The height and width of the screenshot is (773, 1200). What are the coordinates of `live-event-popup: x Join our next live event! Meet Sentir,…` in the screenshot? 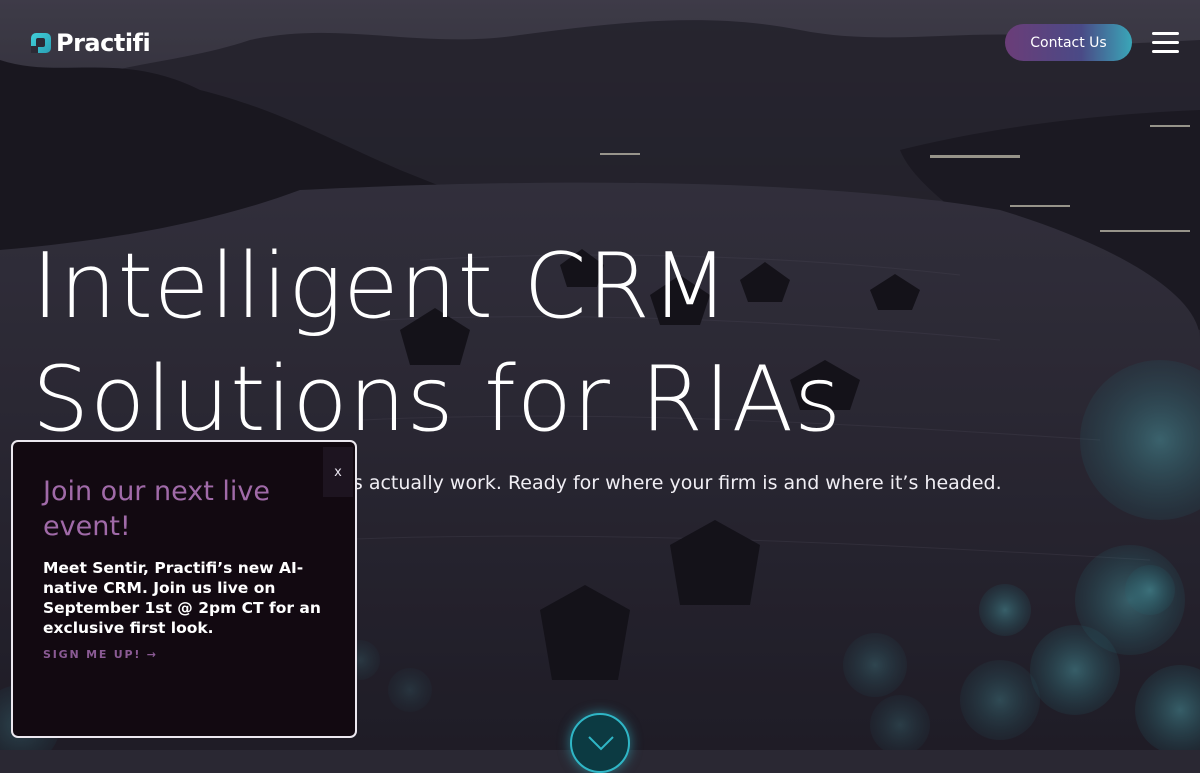 It's located at (184, 589).